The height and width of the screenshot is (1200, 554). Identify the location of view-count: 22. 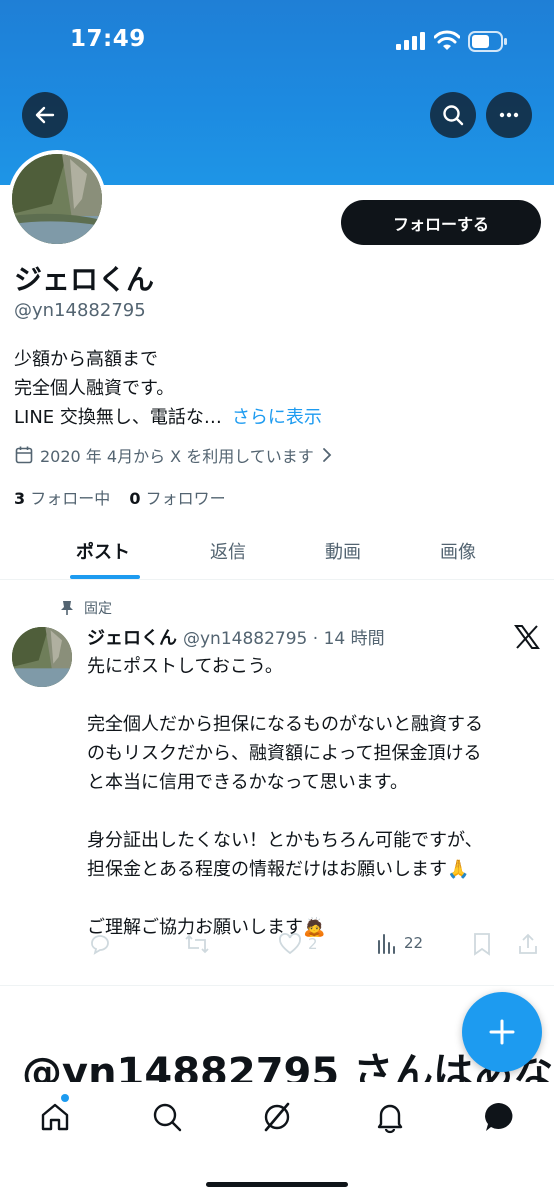
(414, 943).